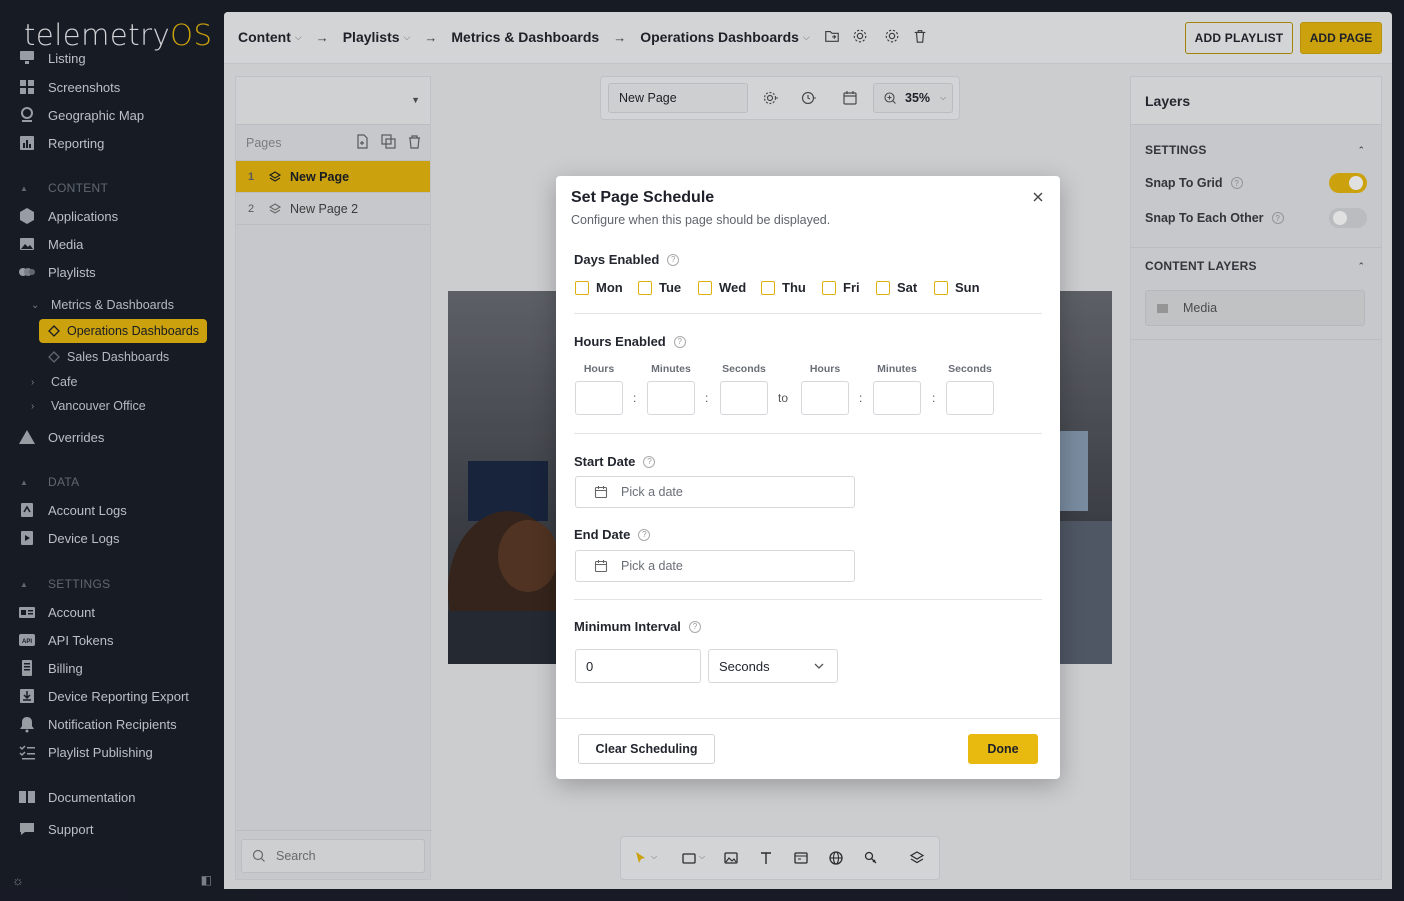 The image size is (1404, 901). Describe the element at coordinates (825, 398) in the screenshot. I see `end-hours-input` at that location.